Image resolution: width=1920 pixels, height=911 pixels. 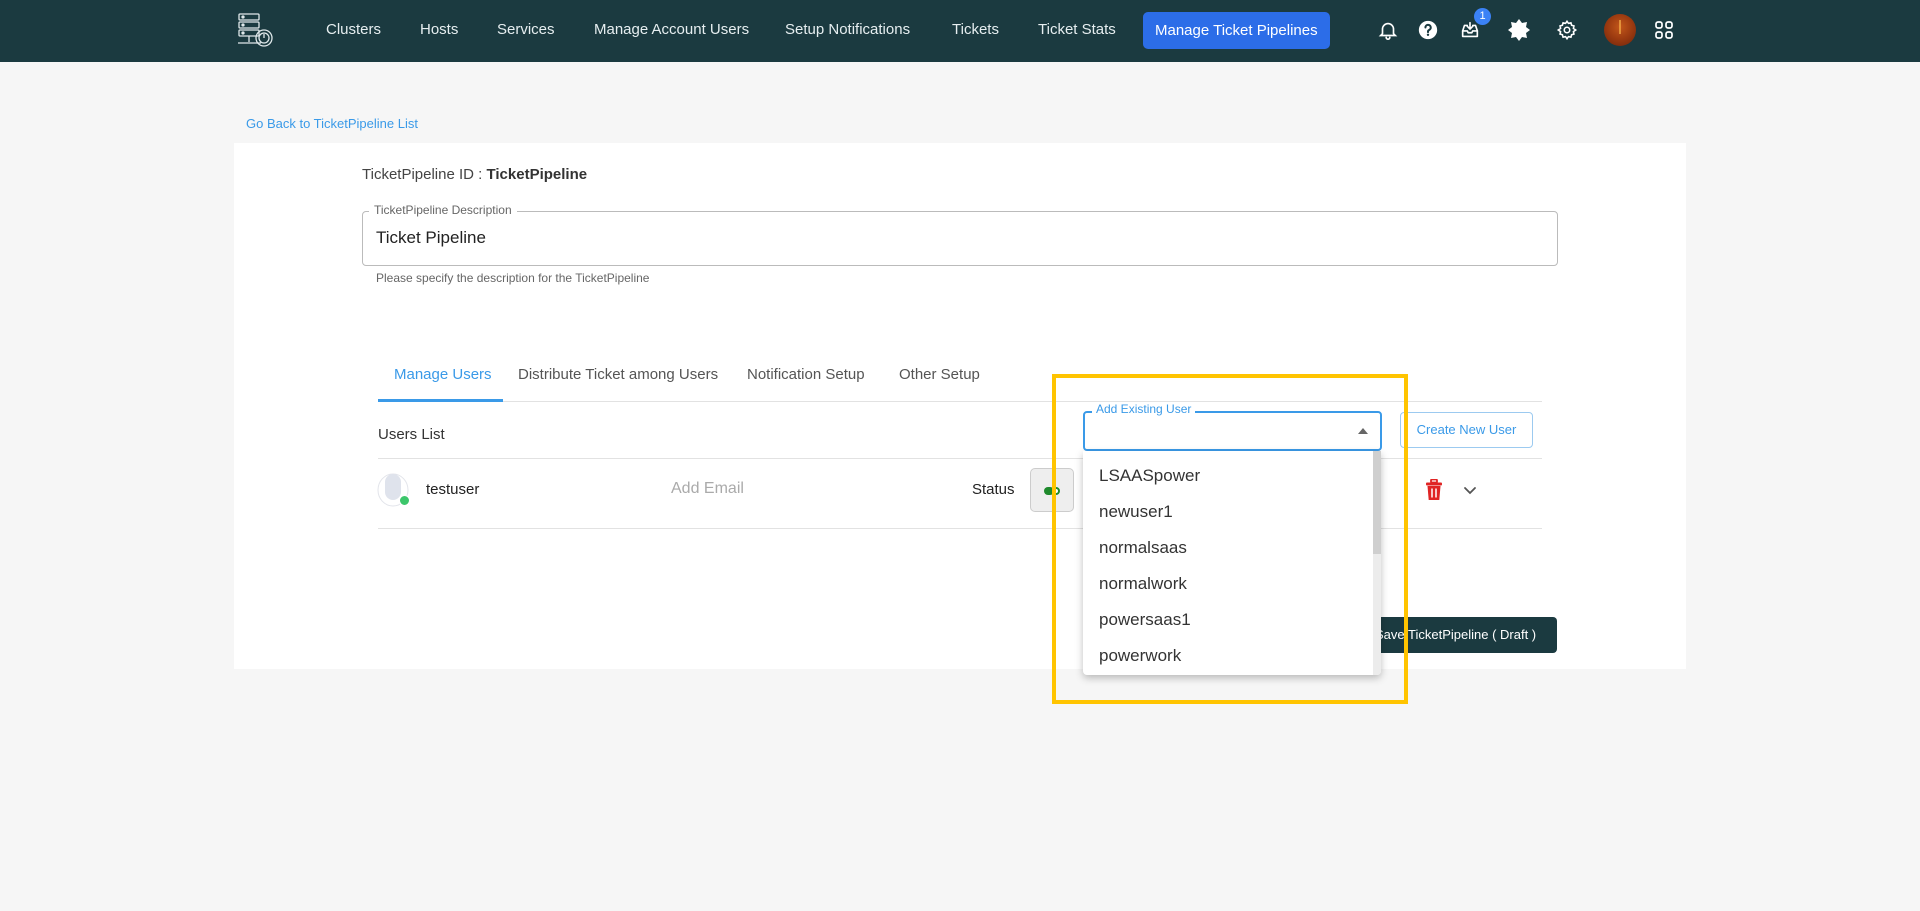 I want to click on nav-clusters: Clusters, so click(x=353, y=31).